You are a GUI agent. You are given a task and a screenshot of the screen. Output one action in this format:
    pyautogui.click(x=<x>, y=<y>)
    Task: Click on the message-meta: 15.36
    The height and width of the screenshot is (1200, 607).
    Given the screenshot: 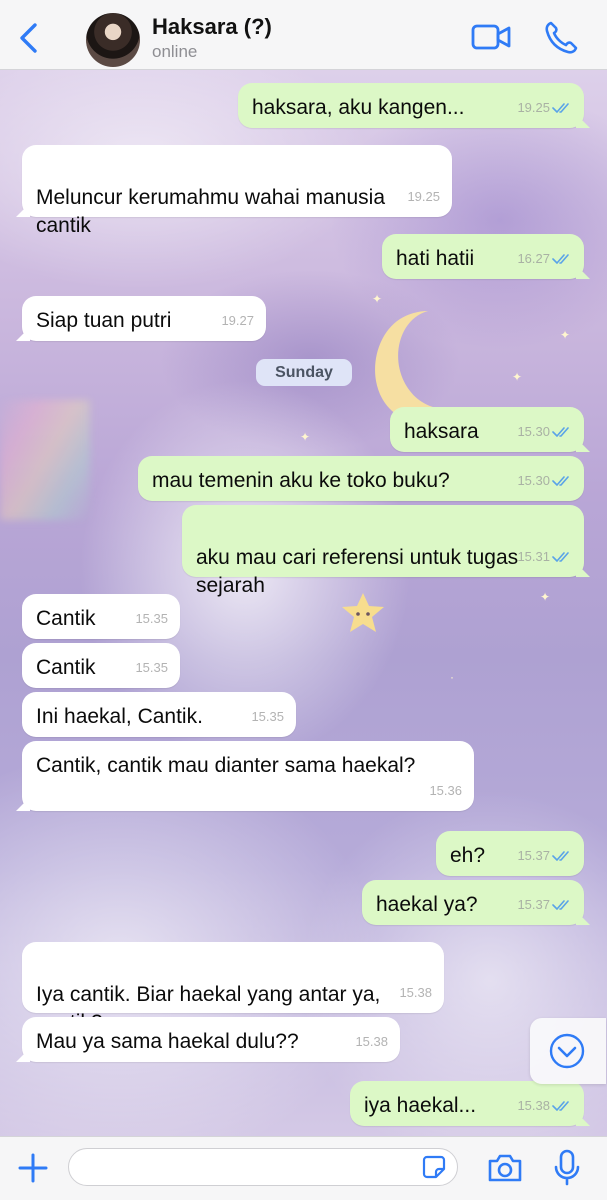 What is the action you would take?
    pyautogui.click(x=445, y=791)
    